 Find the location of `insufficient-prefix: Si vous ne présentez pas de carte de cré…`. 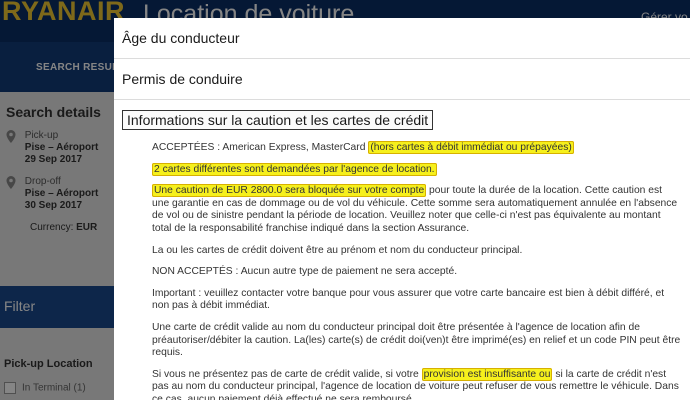

insufficient-prefix: Si vous ne présentez pas de carte de cré… is located at coordinates (287, 374).